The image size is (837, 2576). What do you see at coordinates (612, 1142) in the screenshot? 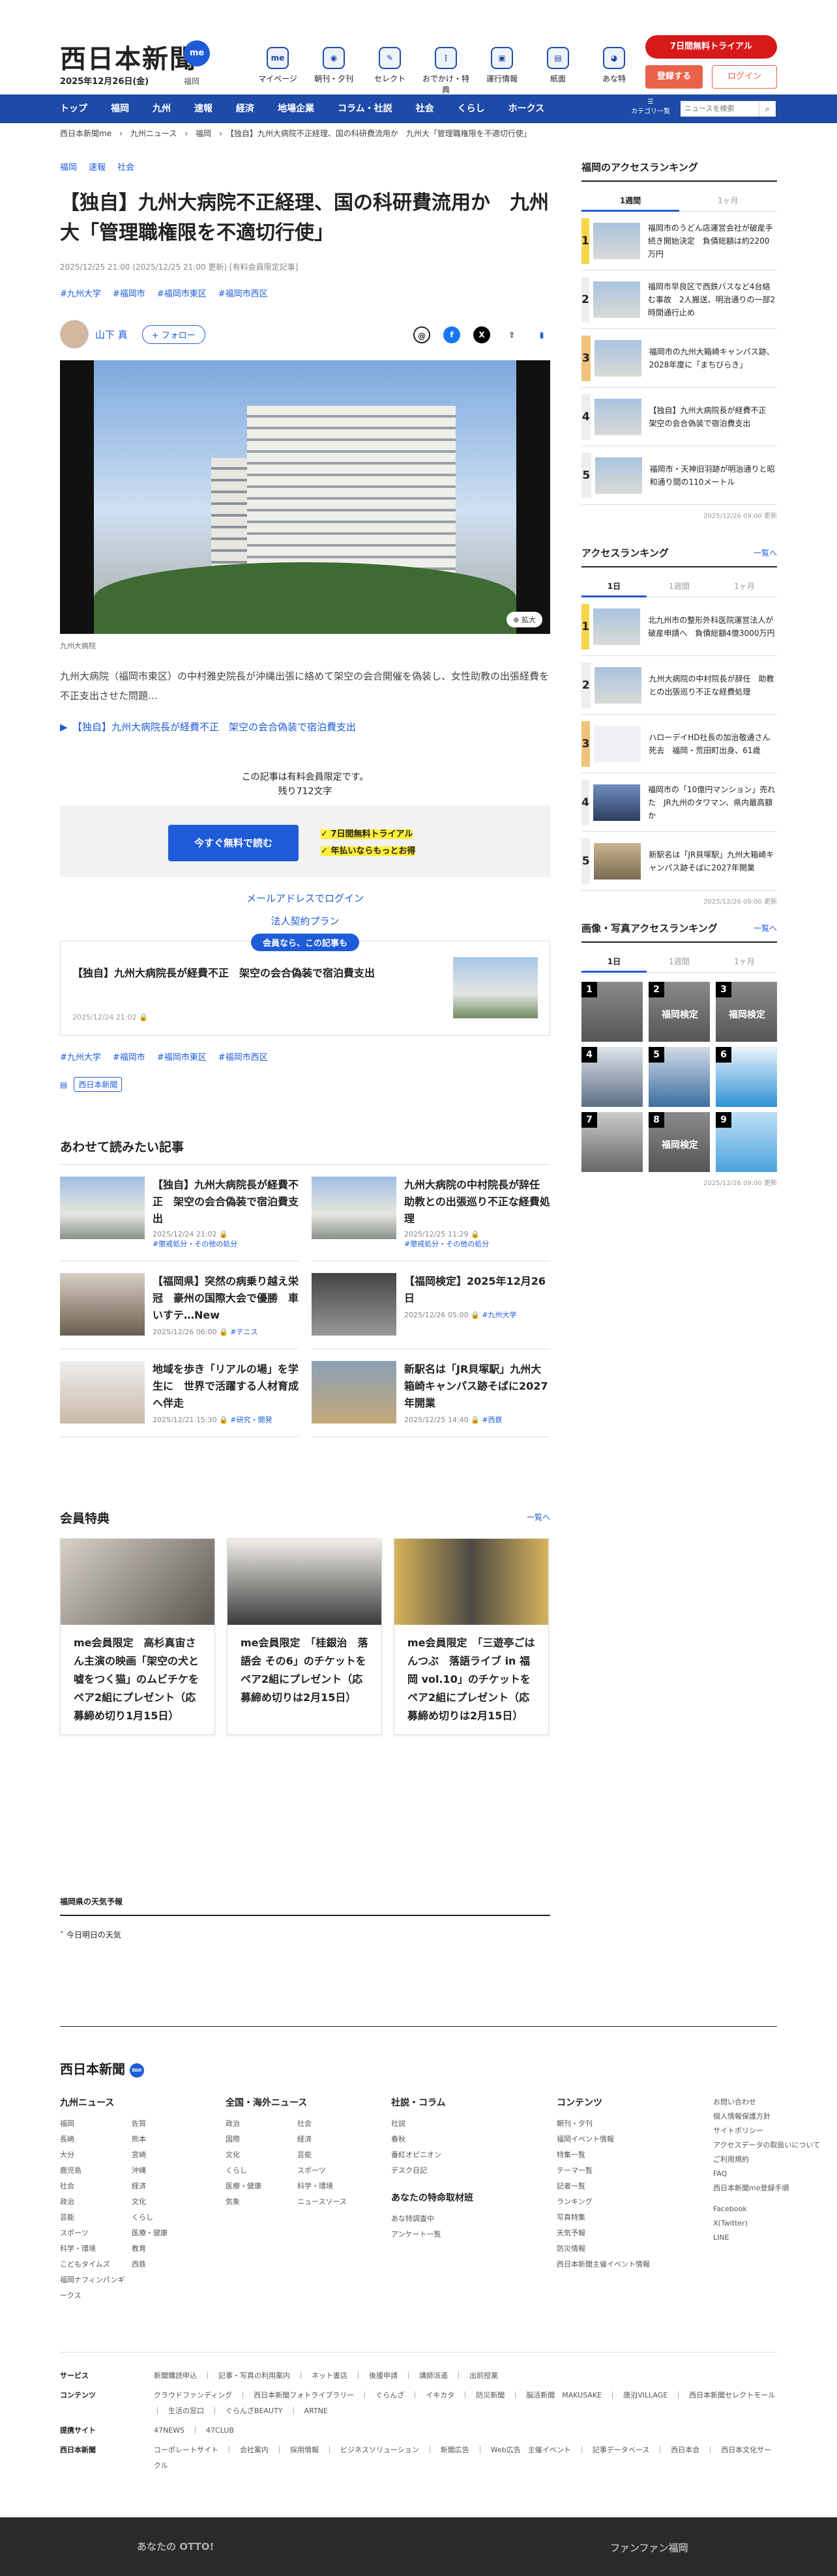
I see `photo-thumb: 7` at bounding box center [612, 1142].